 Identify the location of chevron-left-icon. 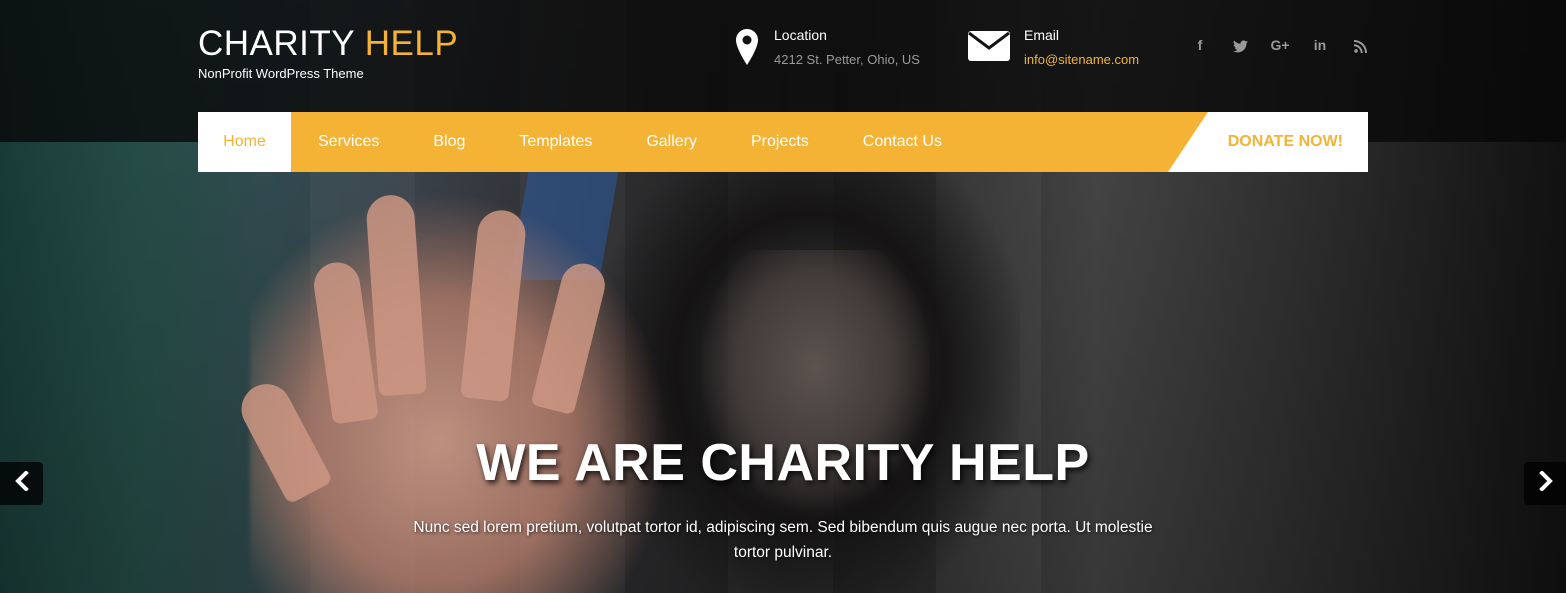
(22, 483).